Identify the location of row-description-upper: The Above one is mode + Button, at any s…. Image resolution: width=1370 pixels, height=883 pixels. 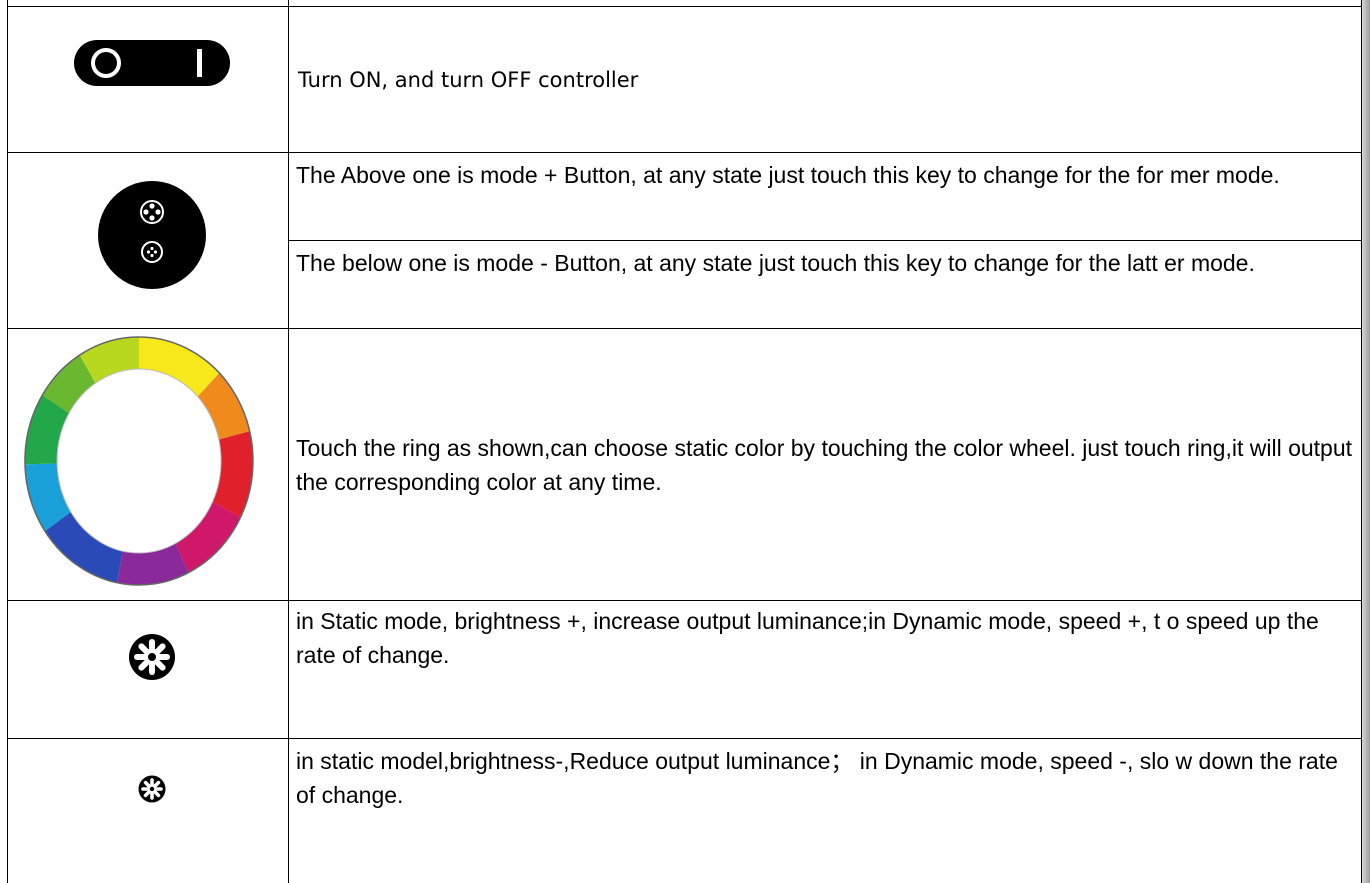
(827, 199).